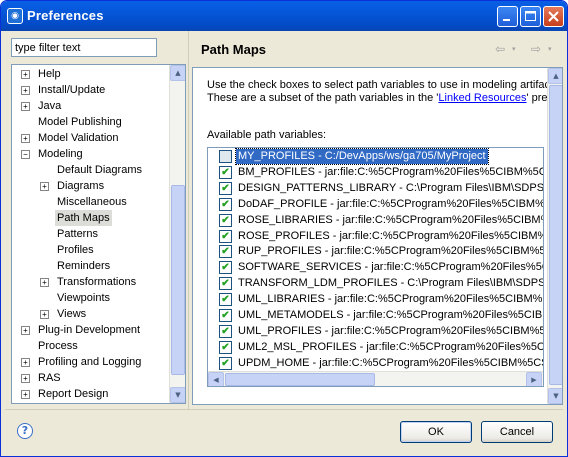 This screenshot has width=568, height=457. Describe the element at coordinates (90, 218) in the screenshot. I see `tree-item: Path Maps` at that location.